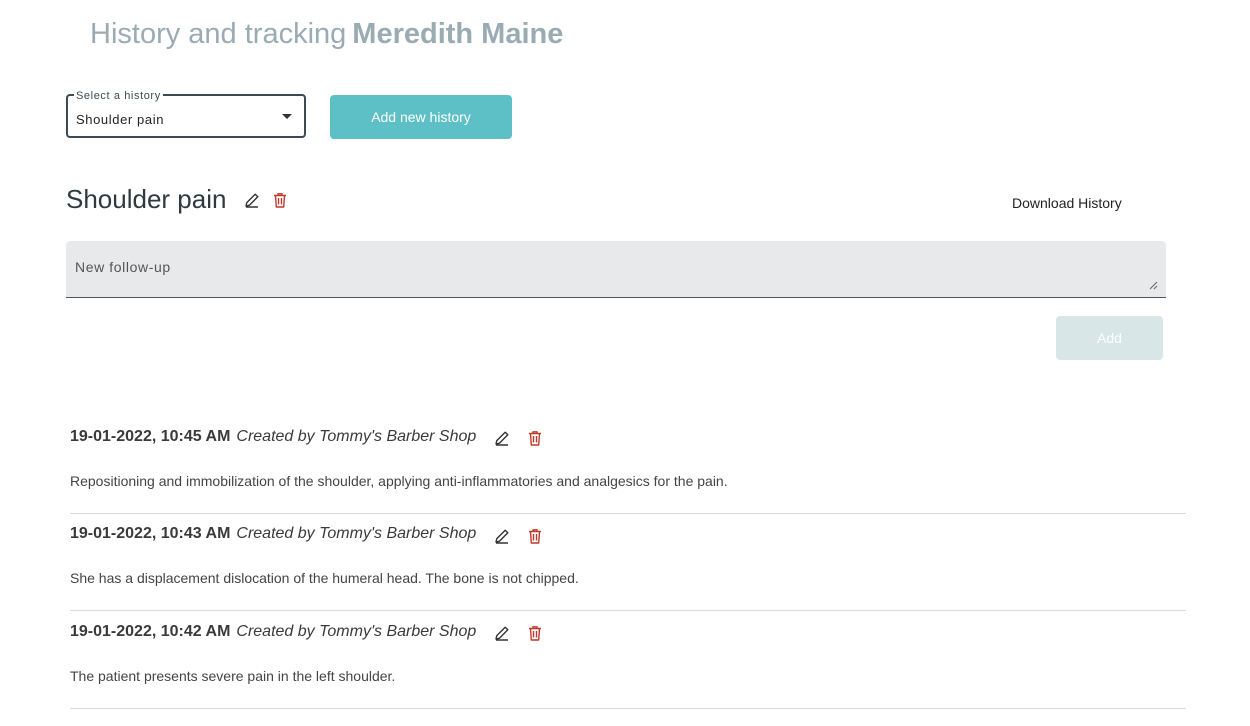 This screenshot has height=726, width=1250. Describe the element at coordinates (150, 436) in the screenshot. I see `entry-date: 19-01-2022, 10:45 AM` at that location.